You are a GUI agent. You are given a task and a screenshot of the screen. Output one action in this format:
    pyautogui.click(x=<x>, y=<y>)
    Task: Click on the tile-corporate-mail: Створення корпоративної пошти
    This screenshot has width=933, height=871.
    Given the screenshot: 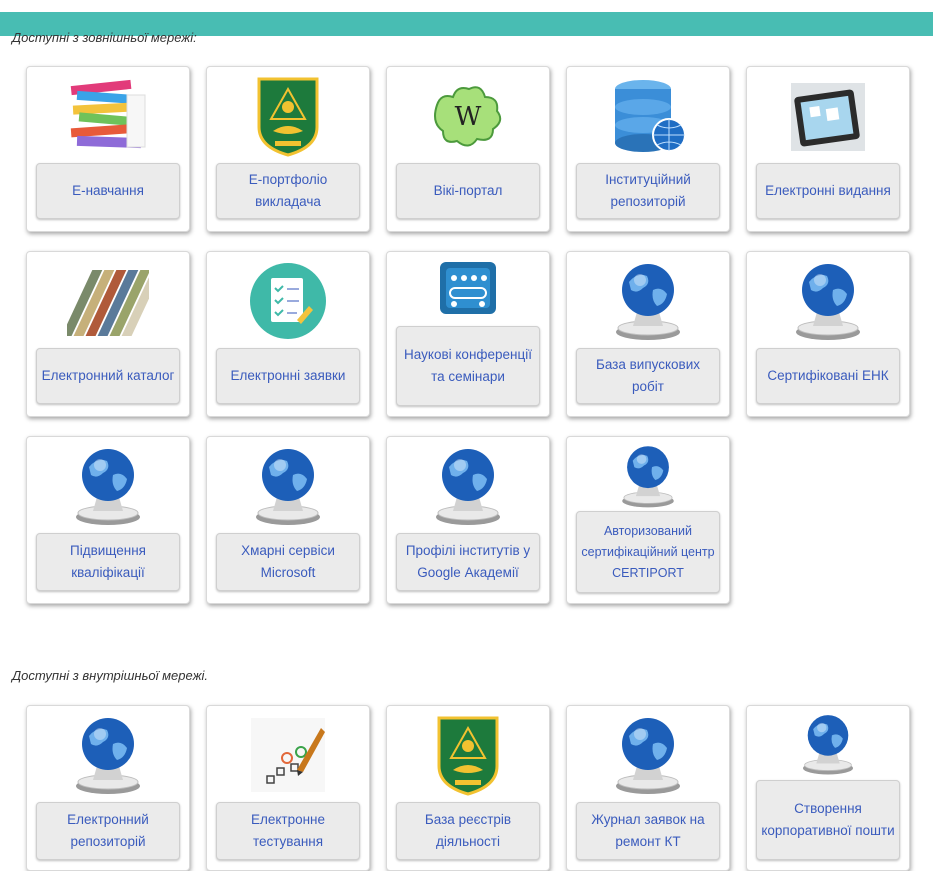 What is the action you would take?
    pyautogui.click(x=828, y=788)
    